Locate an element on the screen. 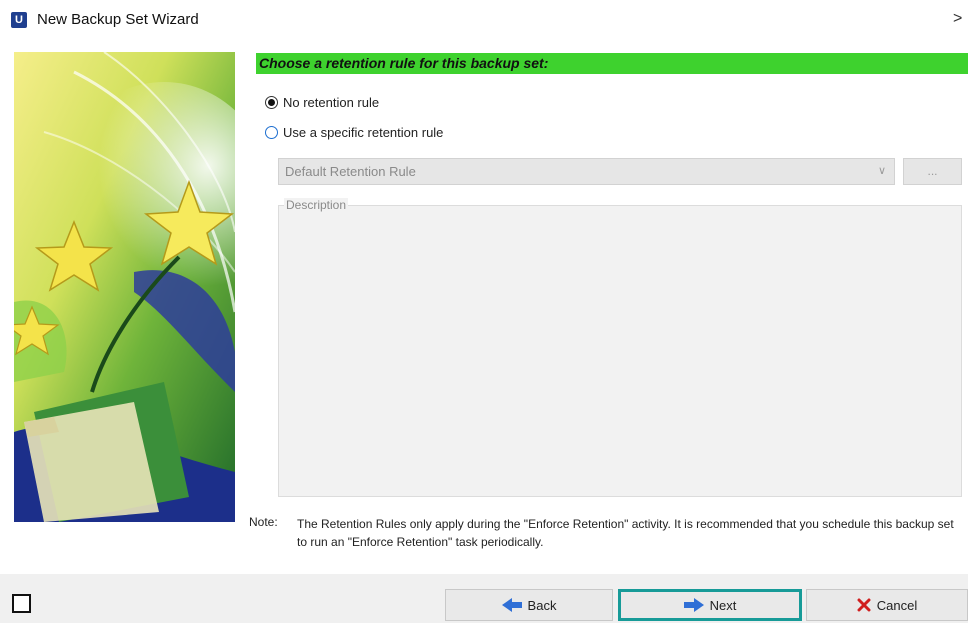 The height and width of the screenshot is (623, 968). back-arrow-icon is located at coordinates (511, 605).